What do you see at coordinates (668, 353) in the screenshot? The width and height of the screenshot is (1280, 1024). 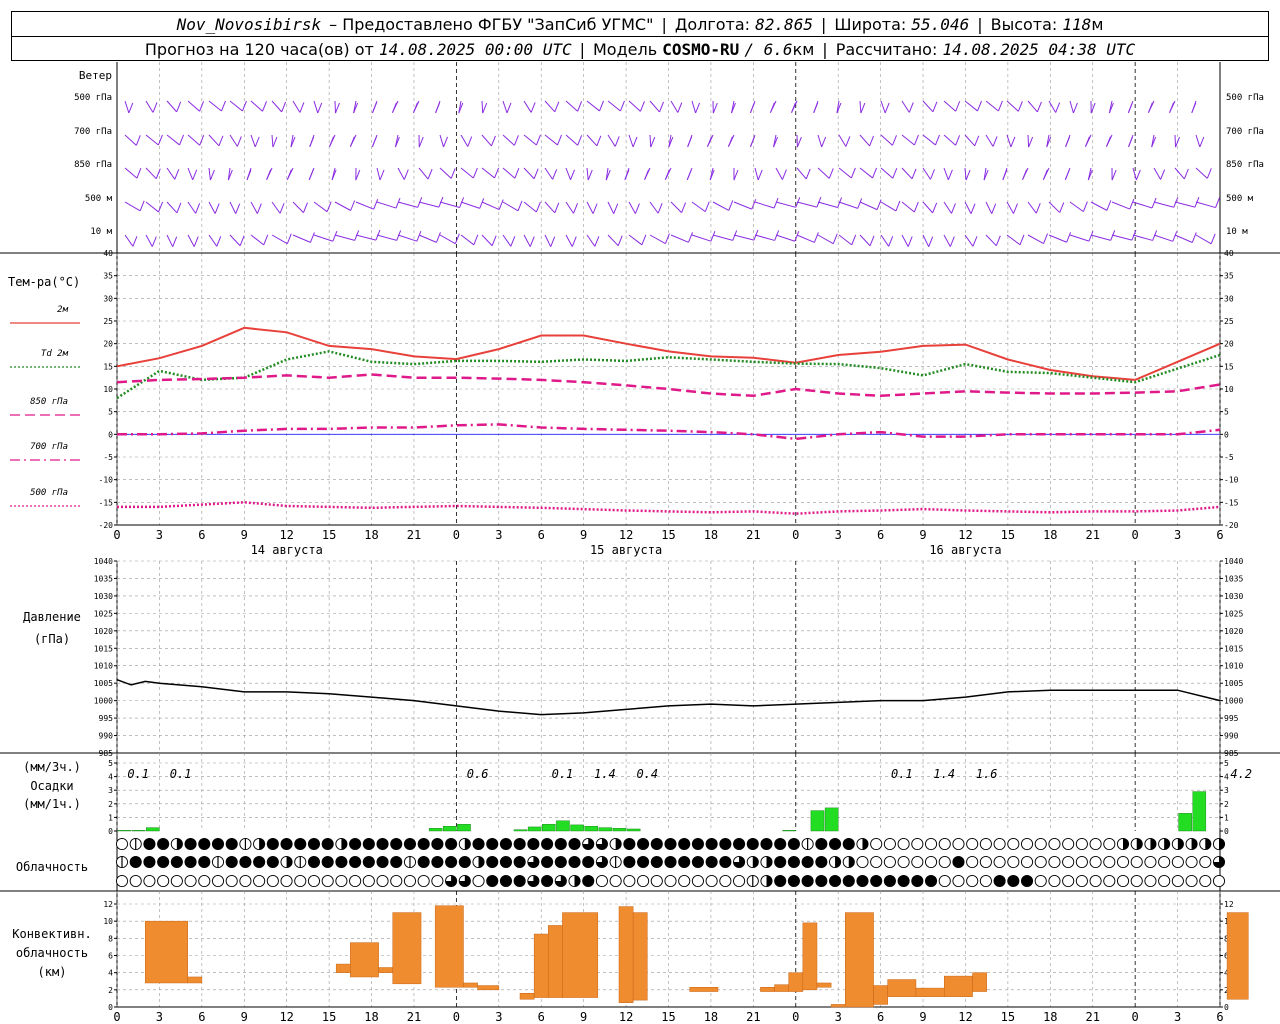 I see `temp-series-line` at bounding box center [668, 353].